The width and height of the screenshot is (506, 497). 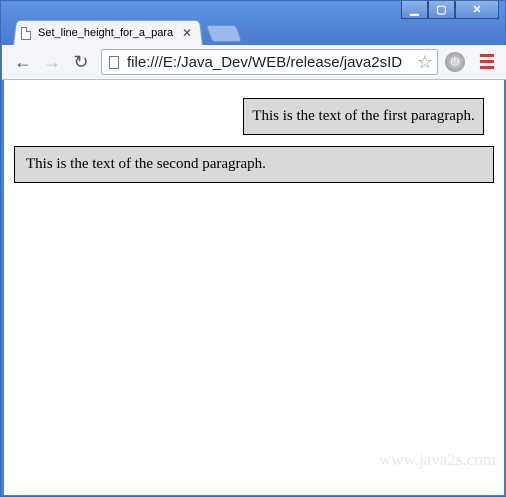 What do you see at coordinates (253, 23) in the screenshot?
I see `title-bar: ▁ ▢ ✕ Set_line_height_for_a_para ✕` at bounding box center [253, 23].